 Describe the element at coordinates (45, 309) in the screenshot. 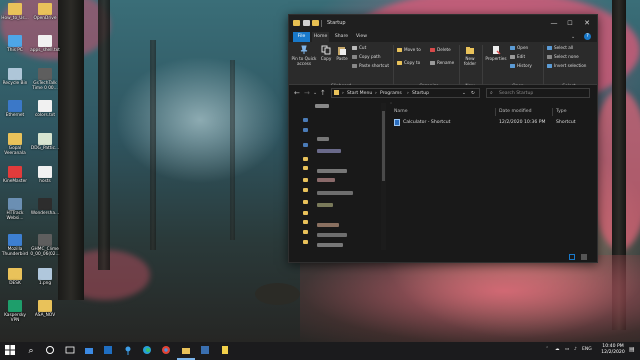

I see `desktop-icon: ASA_NOV` at that location.